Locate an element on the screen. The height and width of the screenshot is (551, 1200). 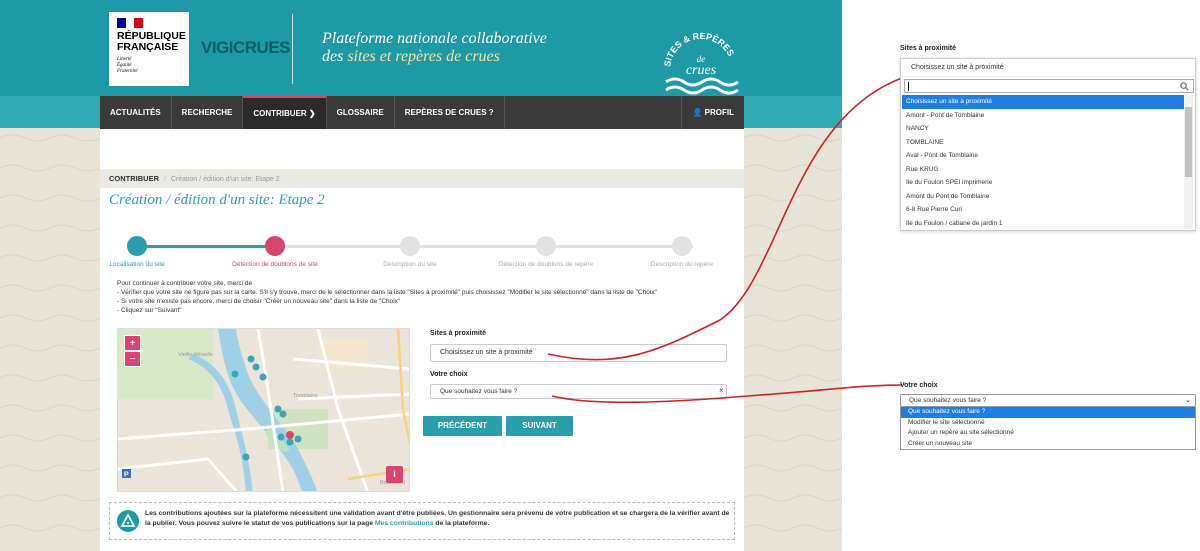
next-button: SUIVANT is located at coordinates (539, 426).